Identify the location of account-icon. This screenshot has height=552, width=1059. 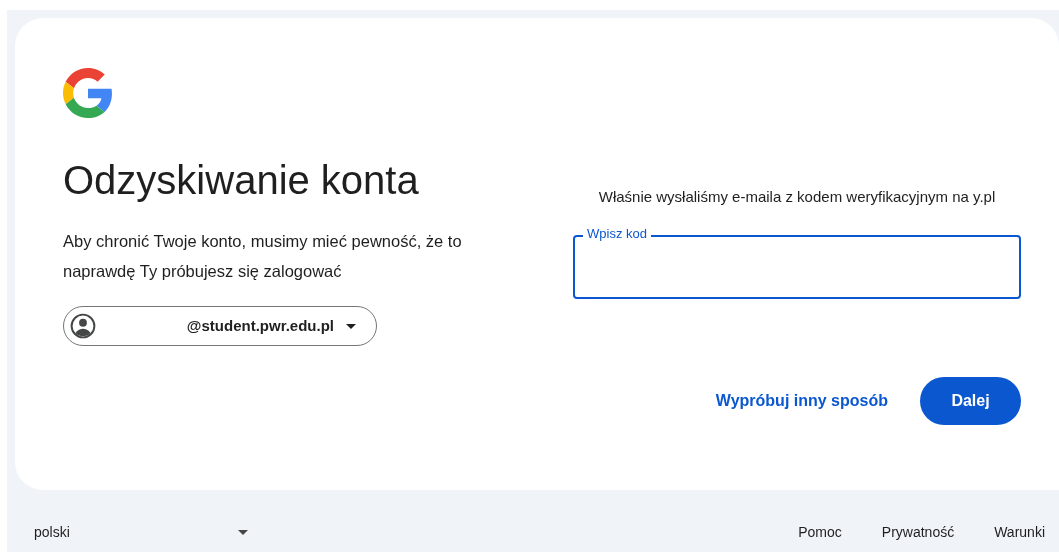
(83, 326).